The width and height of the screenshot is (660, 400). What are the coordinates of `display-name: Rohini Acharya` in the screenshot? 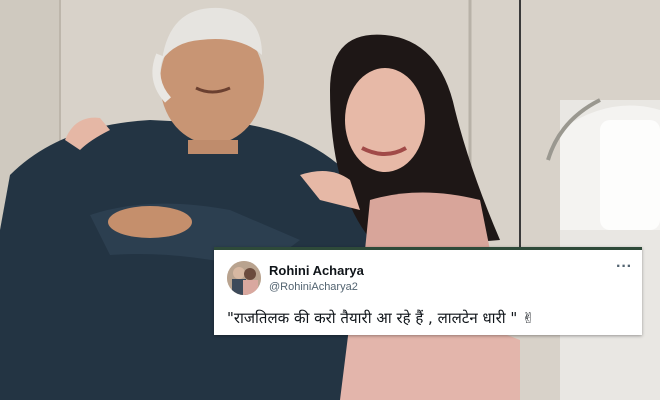 It's located at (316, 270).